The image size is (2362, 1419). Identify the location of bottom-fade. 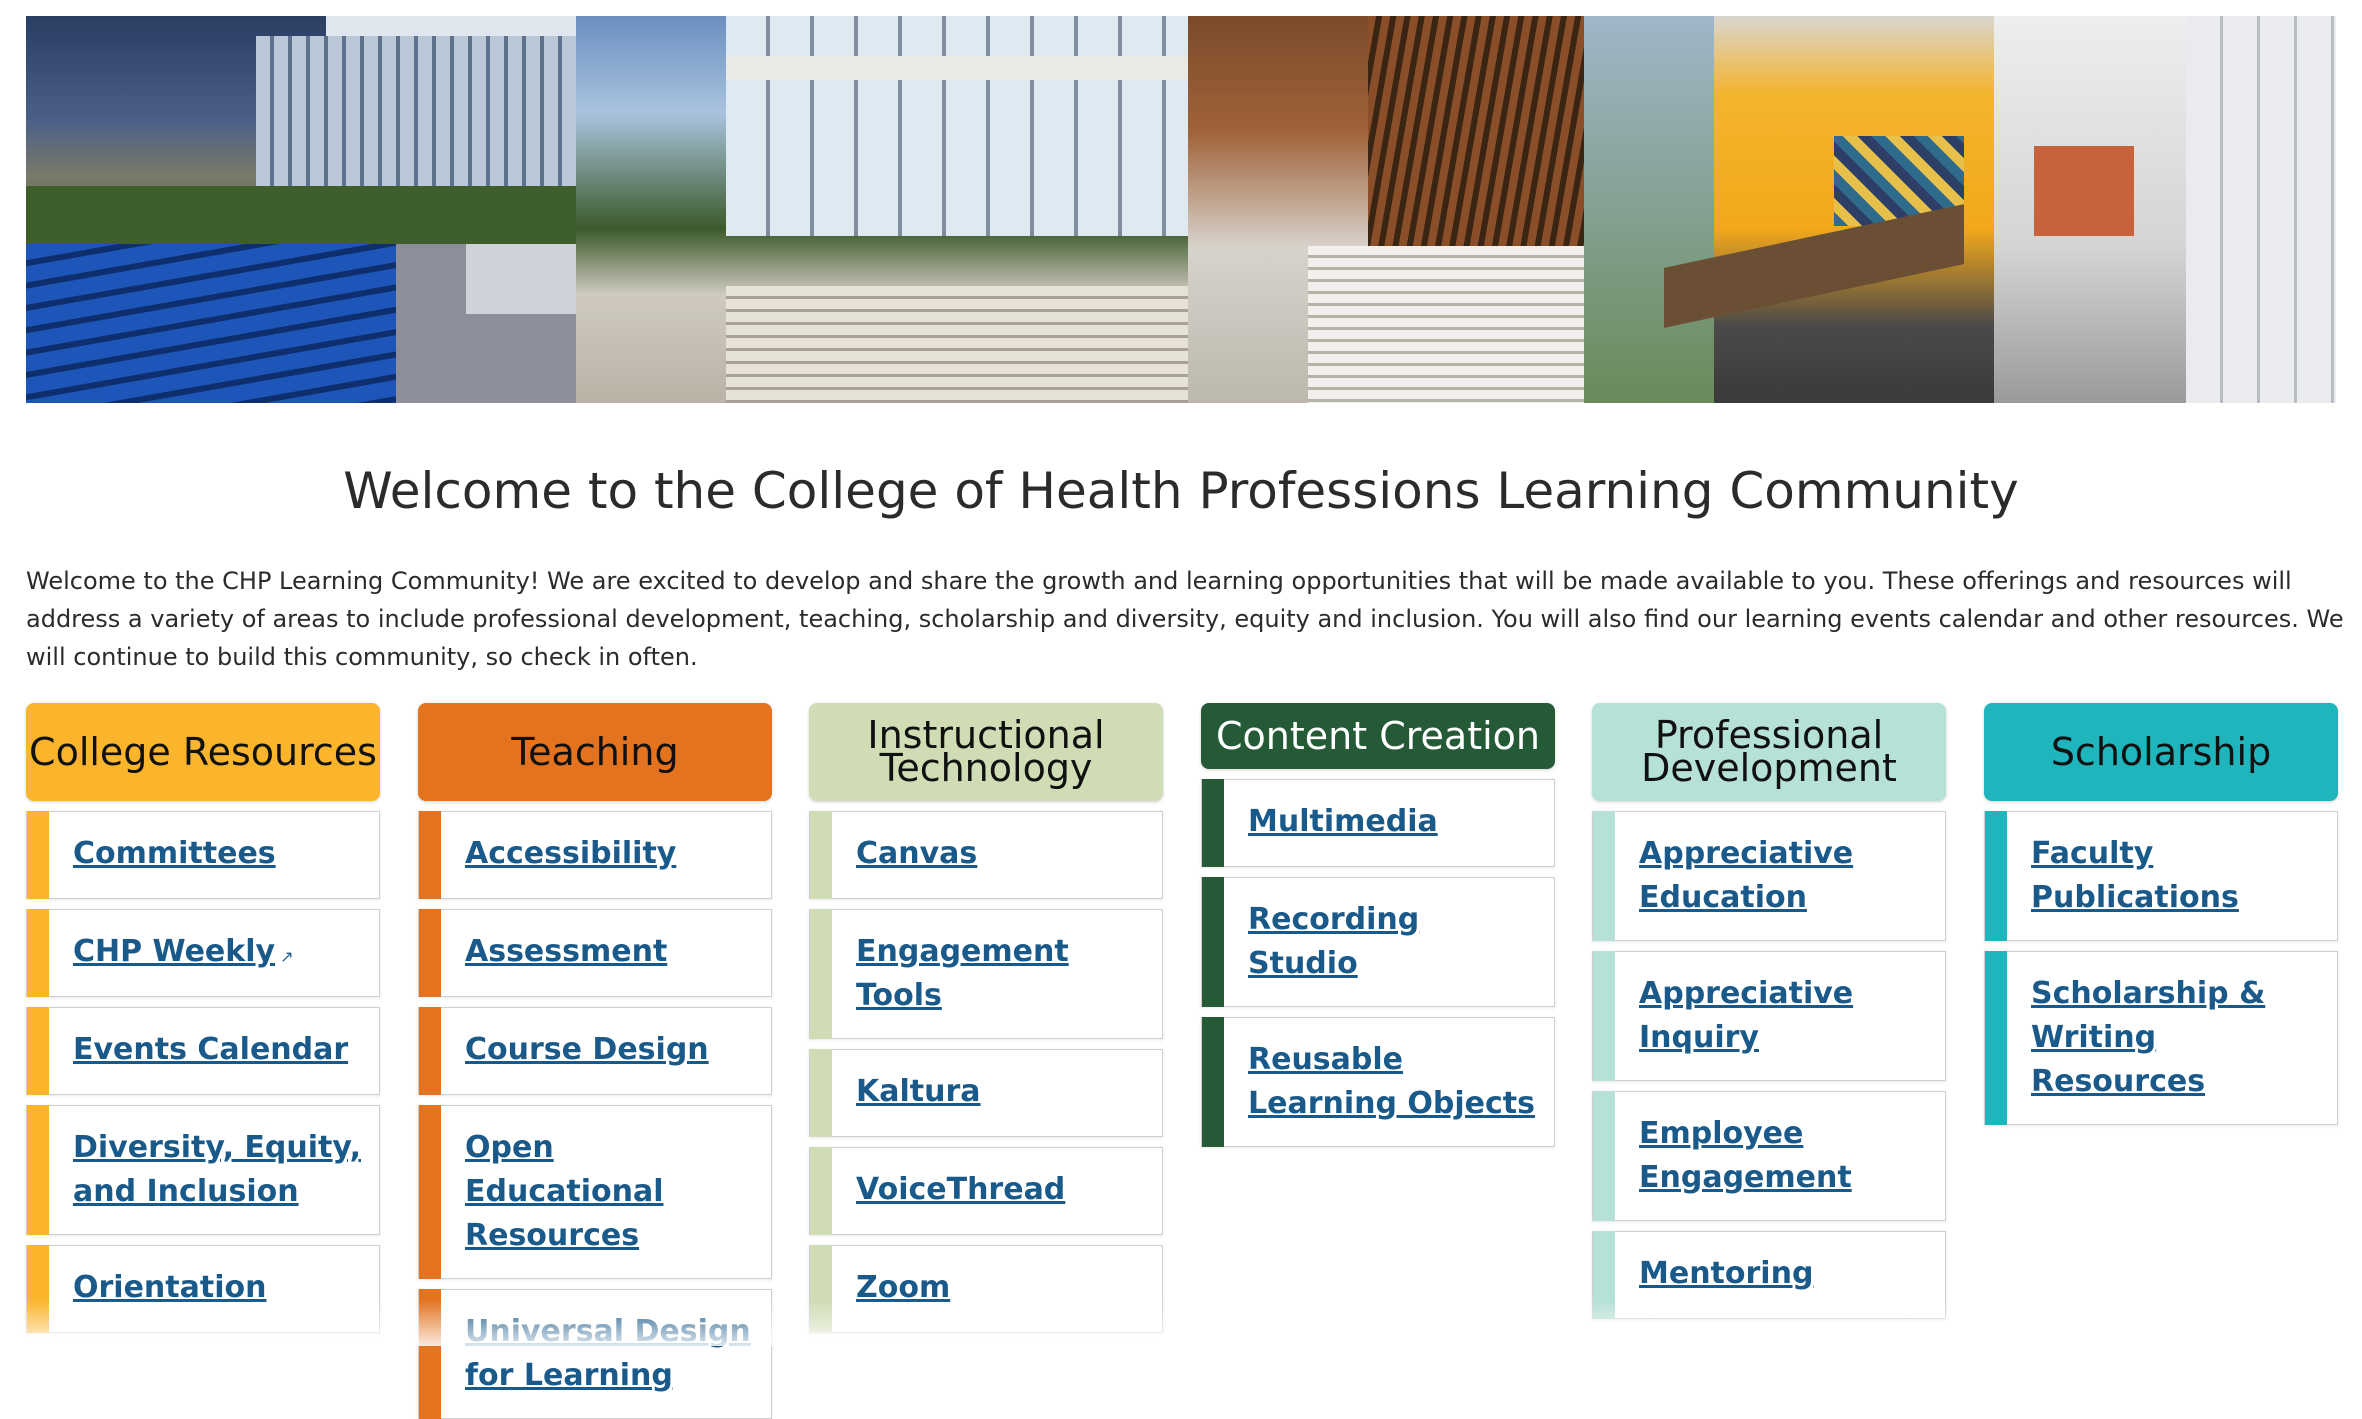
(1181, 1323).